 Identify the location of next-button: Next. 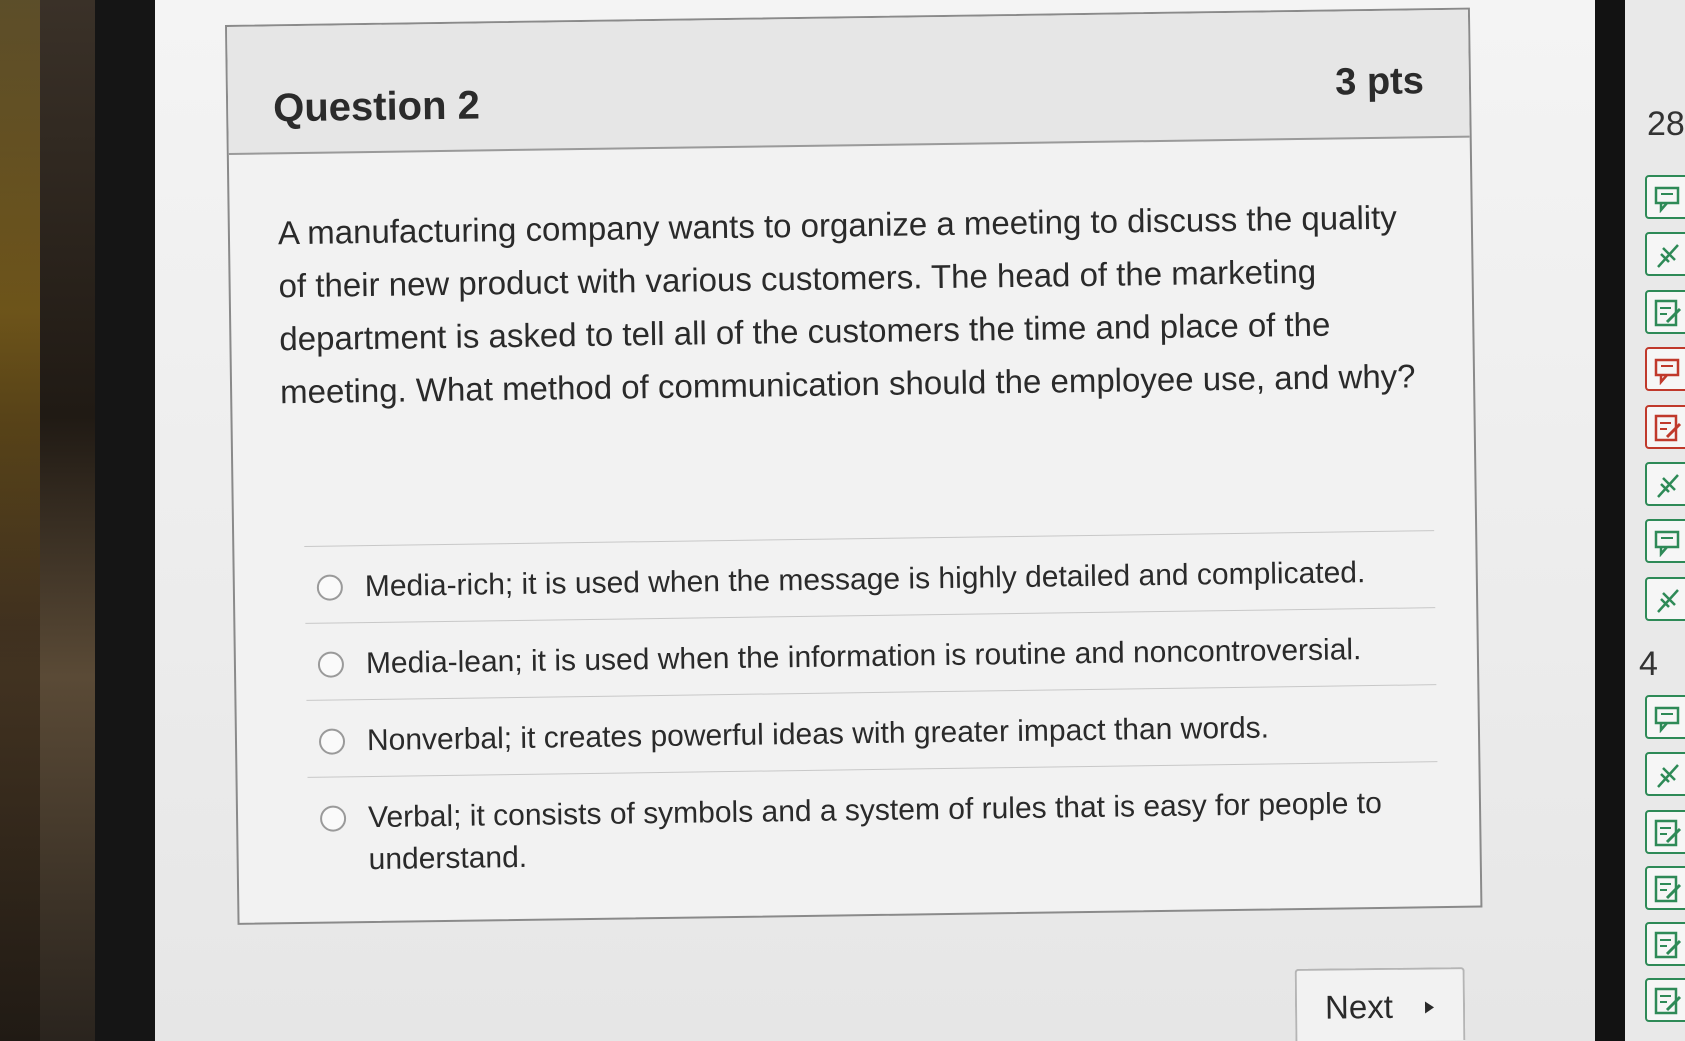
(1380, 1004).